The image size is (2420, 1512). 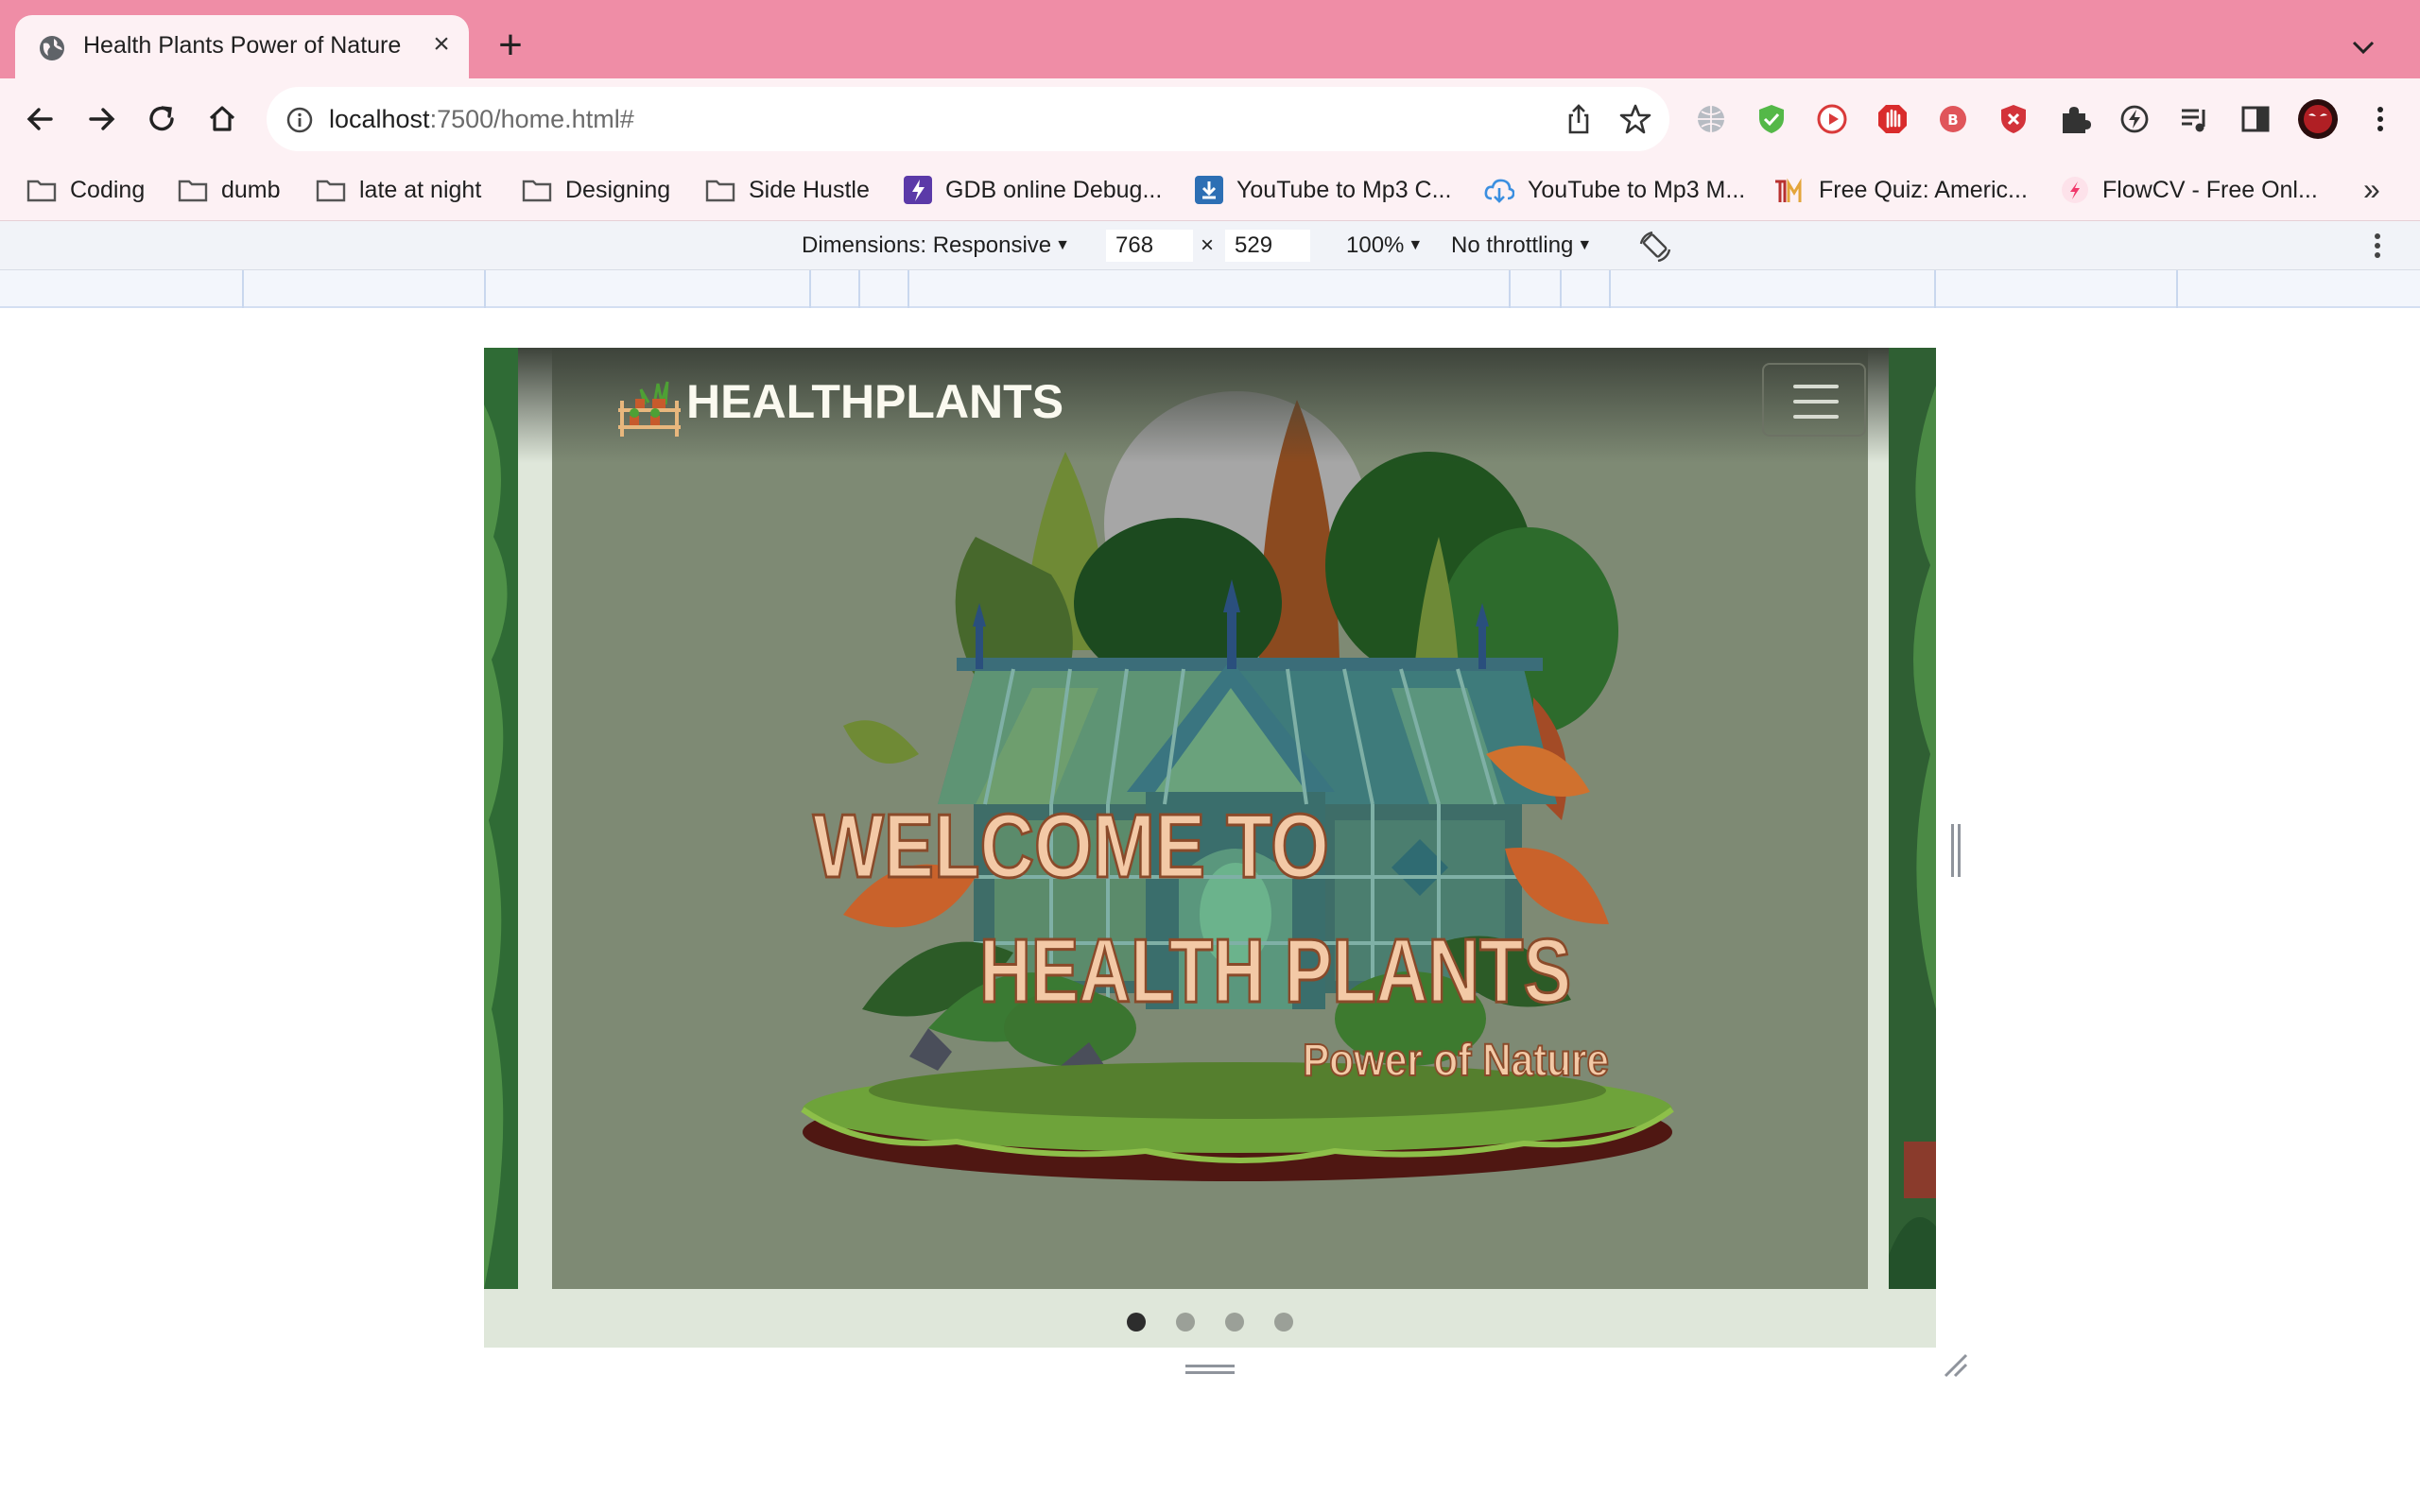 I want to click on more-bookmarks-button: », so click(x=2371, y=189).